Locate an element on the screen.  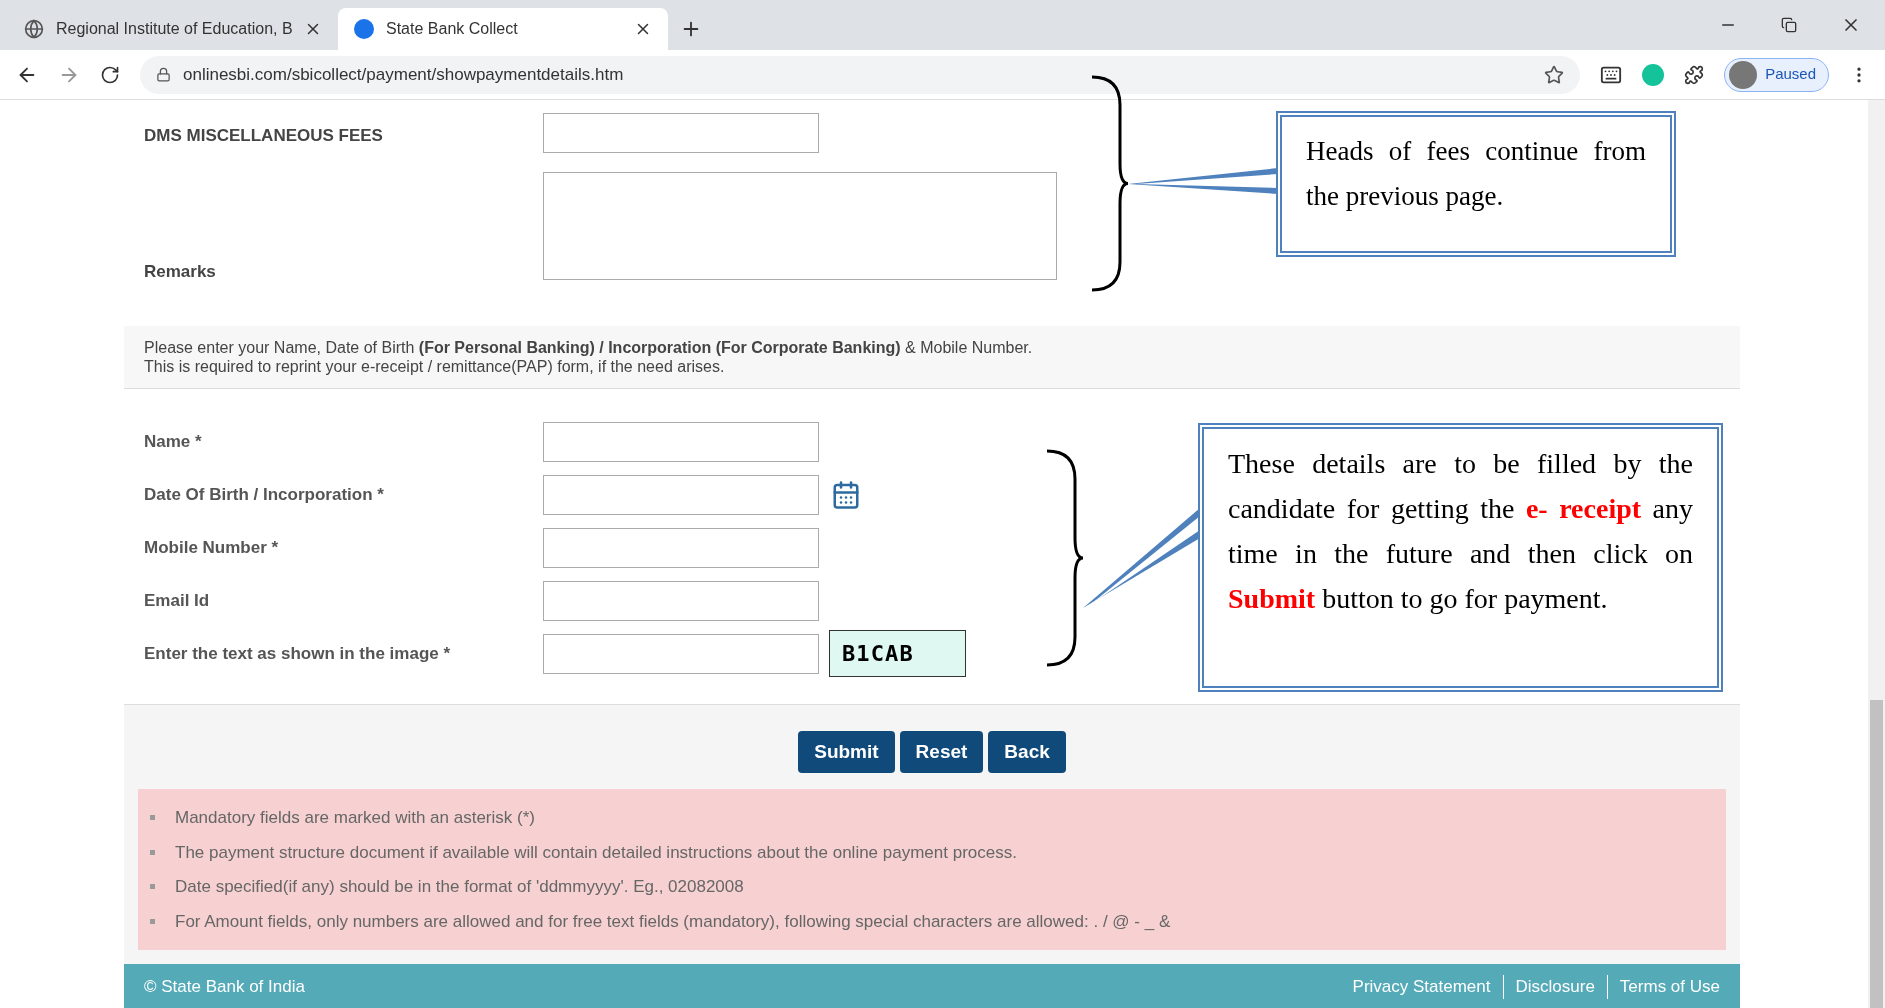
callout-box: Heads of fees continue from the previous page. is located at coordinates (1476, 183).